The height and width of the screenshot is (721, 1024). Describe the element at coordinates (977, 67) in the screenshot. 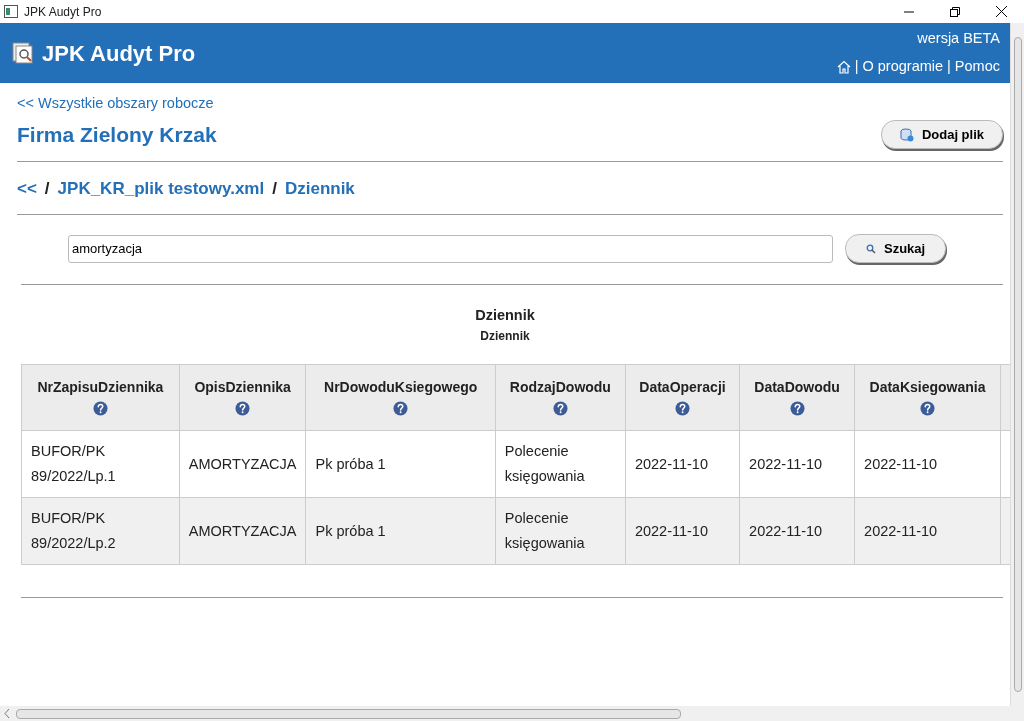

I see `nav-link: Pomoc` at that location.